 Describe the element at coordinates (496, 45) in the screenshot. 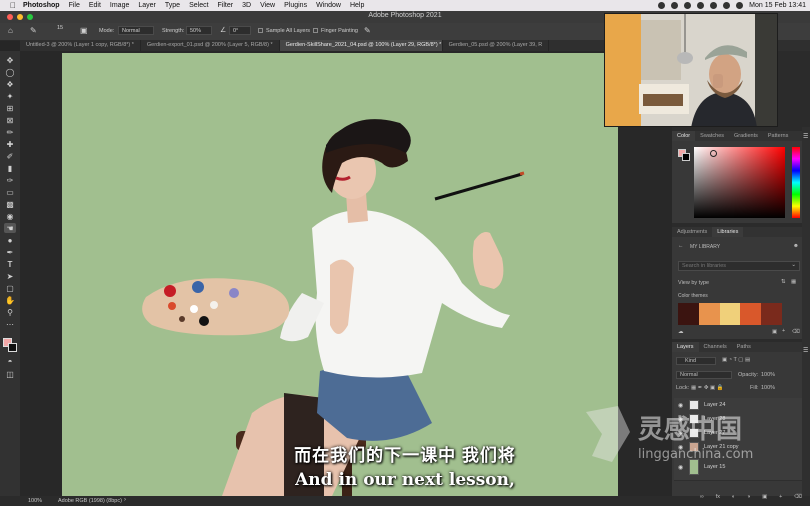

I see `tab-gerdien-05: Gerdien_05.psd @ 200% (Layer 39, R` at that location.